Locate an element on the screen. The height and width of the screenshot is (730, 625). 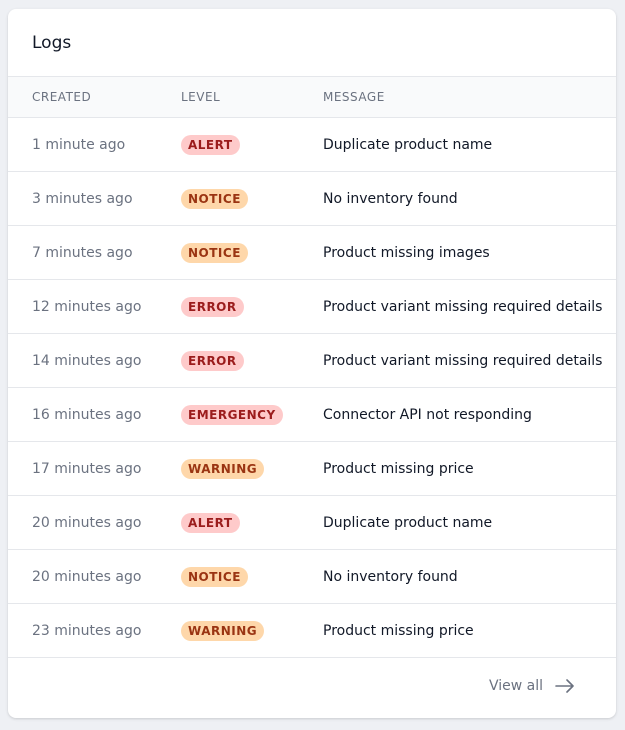
level-badge: EMERGENCY is located at coordinates (232, 415).